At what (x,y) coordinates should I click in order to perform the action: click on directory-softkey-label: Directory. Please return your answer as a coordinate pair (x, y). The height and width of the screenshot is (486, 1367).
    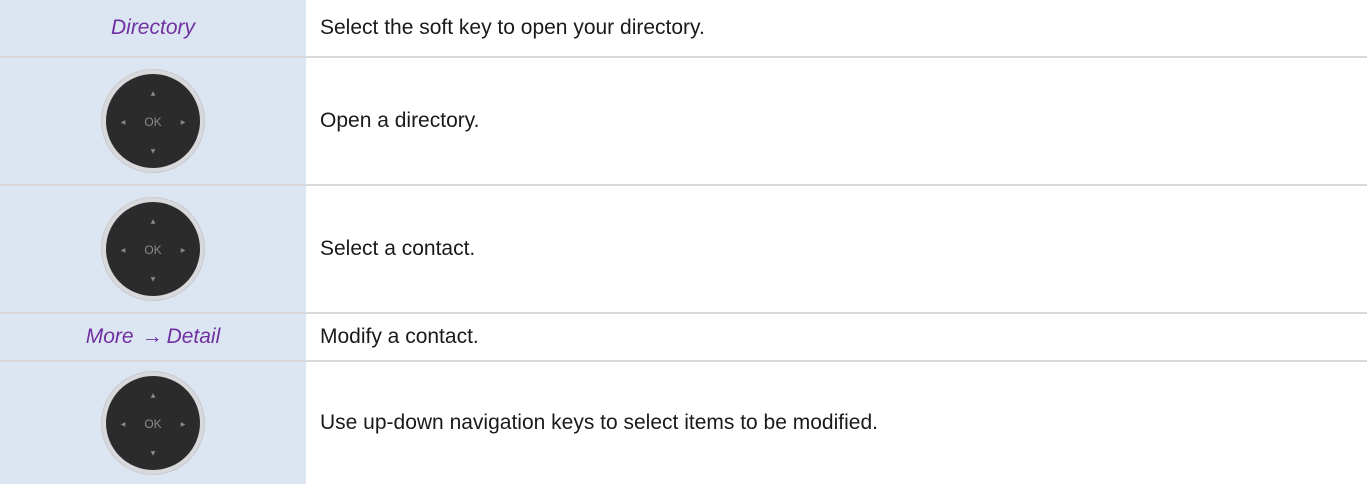
    Looking at the image, I should click on (152, 27).